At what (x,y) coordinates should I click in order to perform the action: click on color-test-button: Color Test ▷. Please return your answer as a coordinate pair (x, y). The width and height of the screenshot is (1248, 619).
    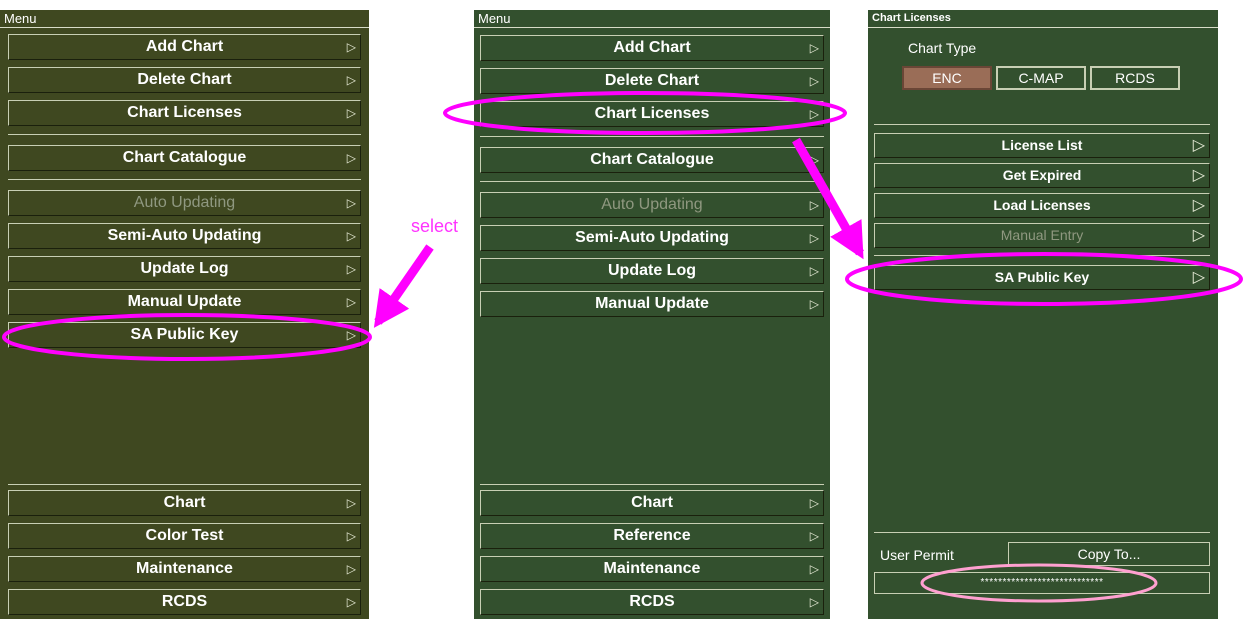
    Looking at the image, I should click on (184, 536).